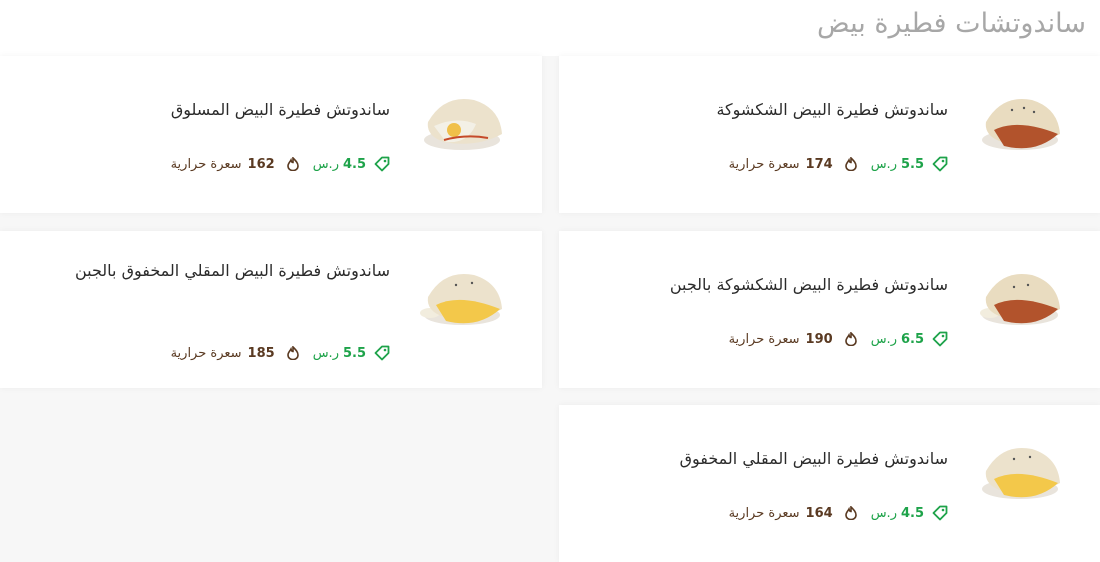  I want to click on item-meta: 6.5 ر.س 190 سعرة حرارية, so click(838, 339).